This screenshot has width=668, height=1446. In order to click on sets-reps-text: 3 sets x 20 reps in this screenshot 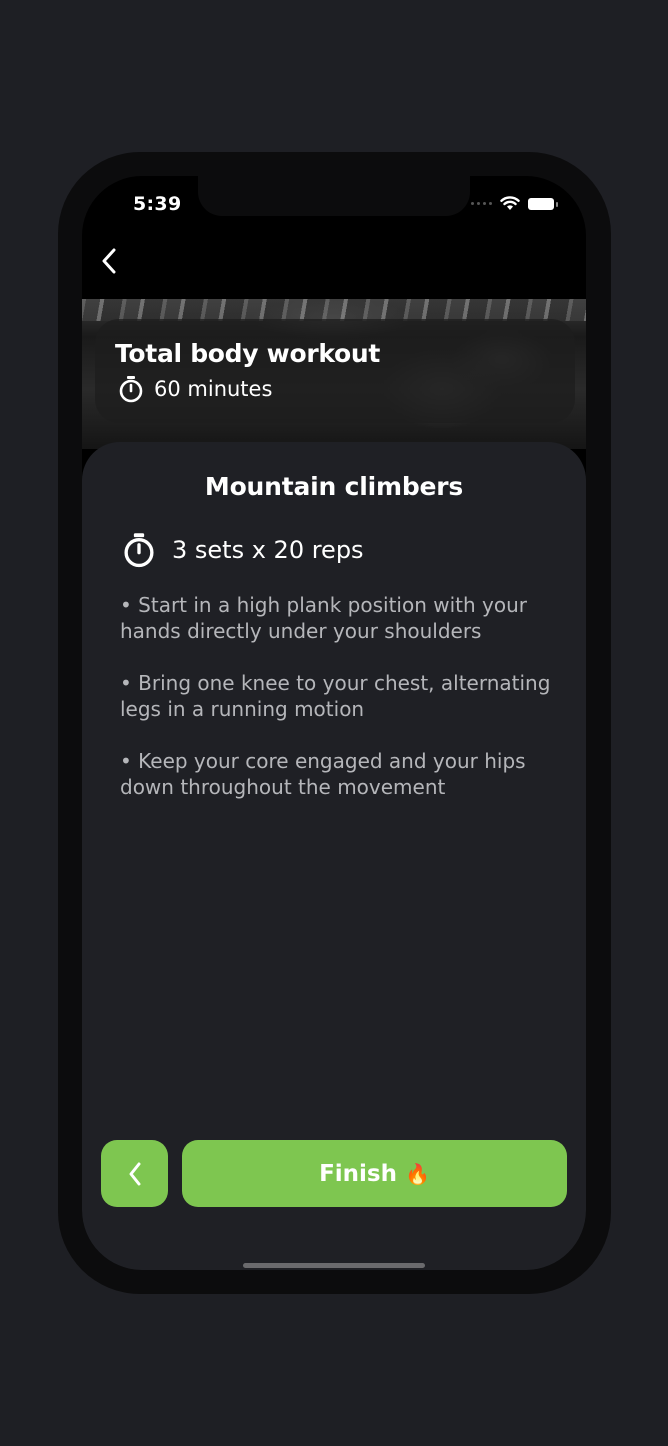, I will do `click(268, 550)`.